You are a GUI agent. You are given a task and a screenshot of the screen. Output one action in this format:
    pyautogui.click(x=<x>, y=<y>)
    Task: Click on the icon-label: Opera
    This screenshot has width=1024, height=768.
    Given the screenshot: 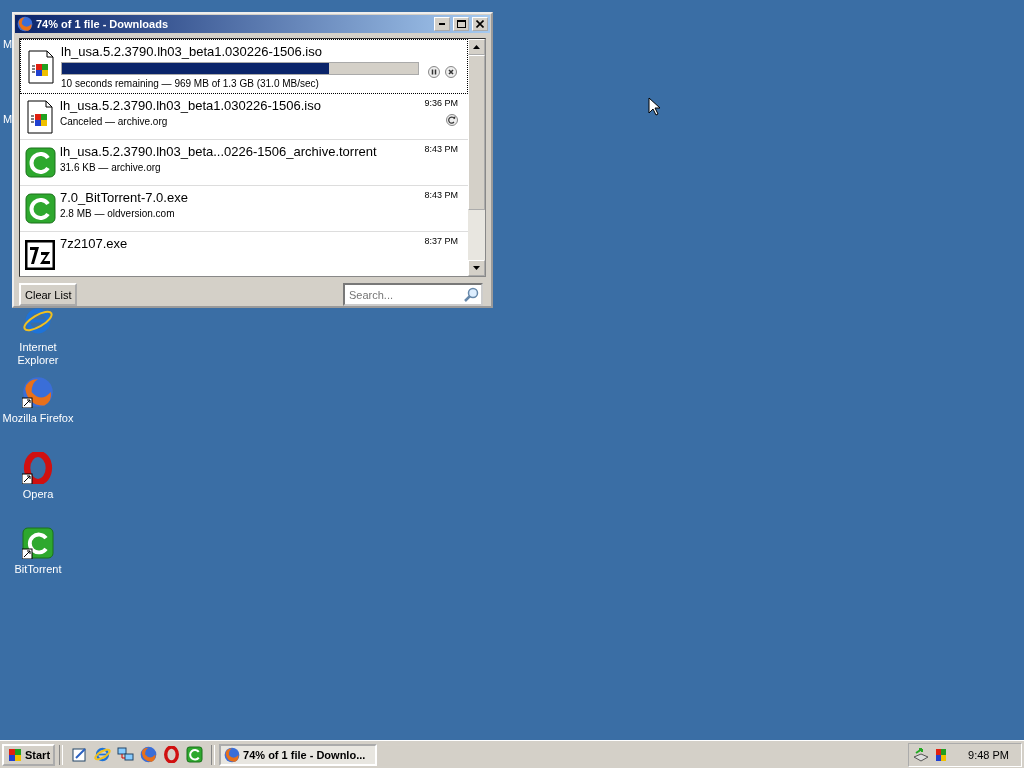 What is the action you would take?
    pyautogui.click(x=38, y=494)
    